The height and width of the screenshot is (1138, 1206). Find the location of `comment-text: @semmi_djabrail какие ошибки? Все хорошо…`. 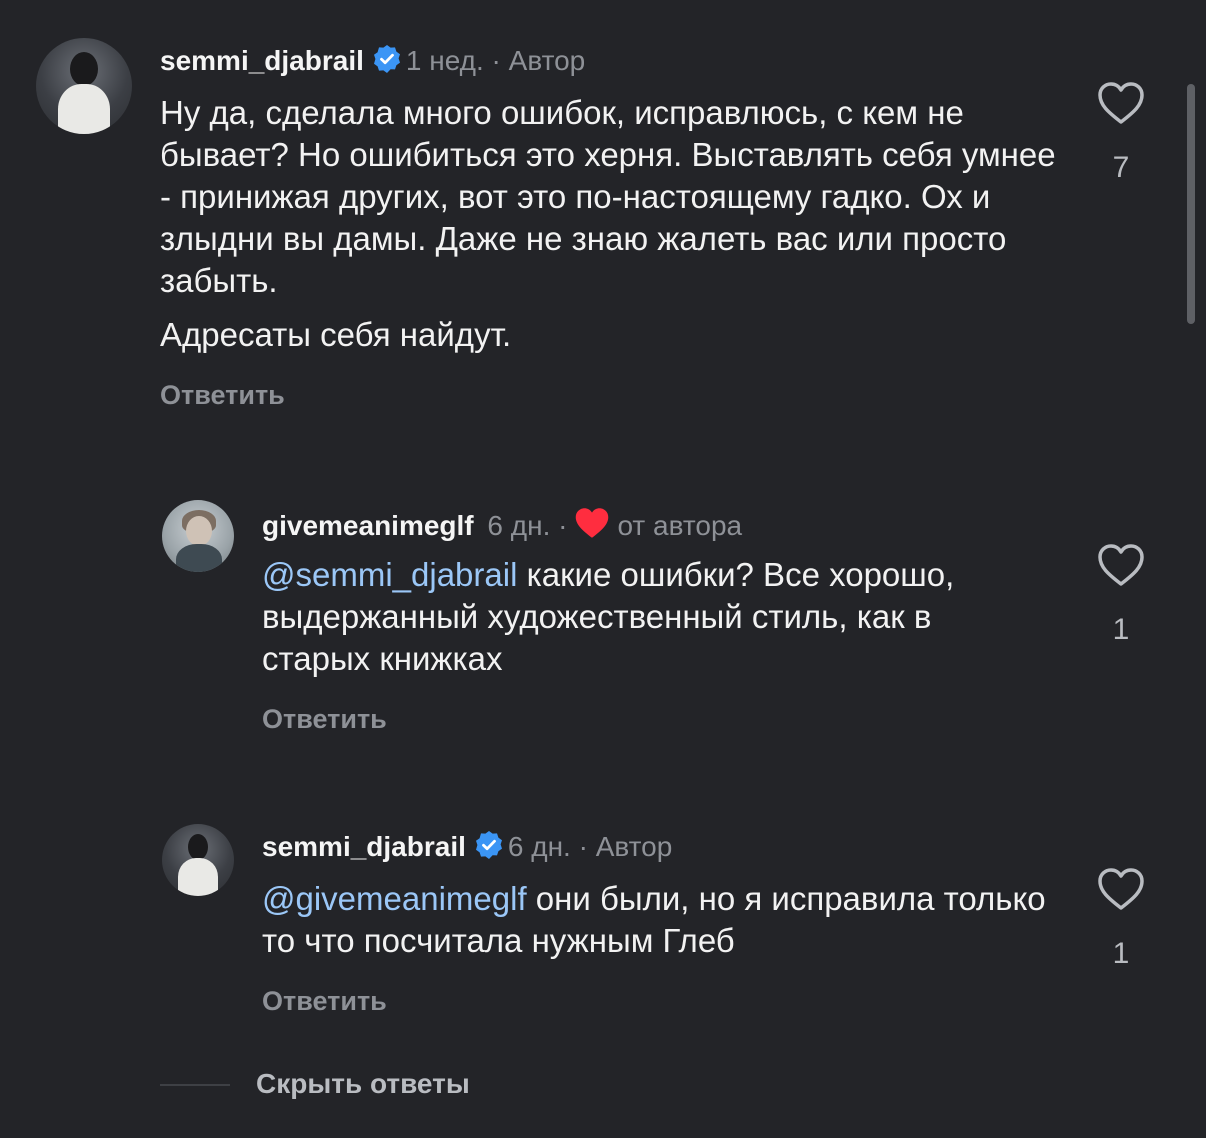

comment-text: @semmi_djabrail какие ошибки? Все хорошо… is located at coordinates (642, 617).